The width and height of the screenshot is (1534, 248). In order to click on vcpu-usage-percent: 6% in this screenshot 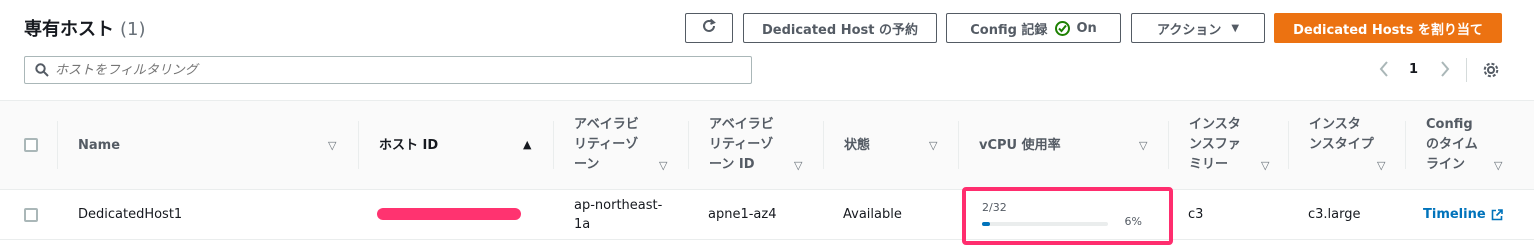, I will do `click(1133, 221)`.